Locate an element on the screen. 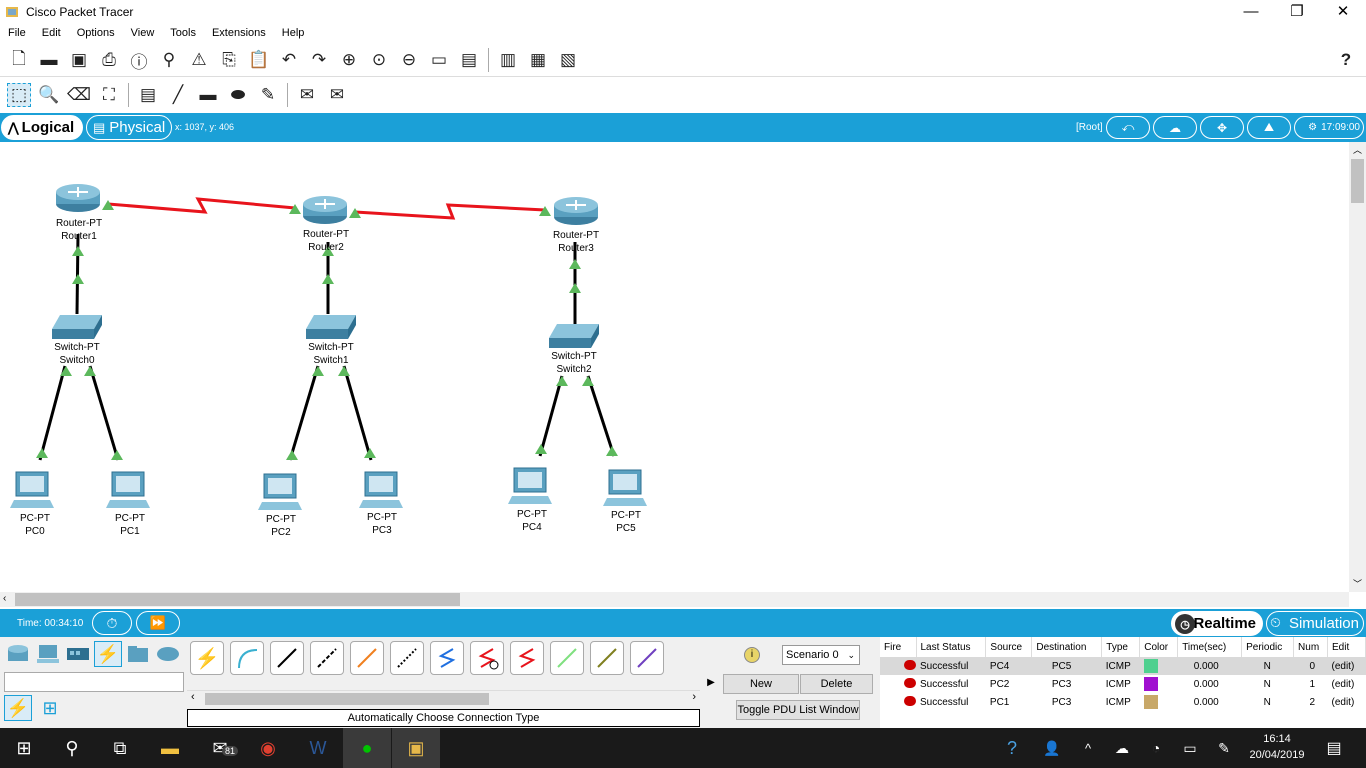 This screenshot has width=1366, height=768. root-label: [Root] is located at coordinates (1089, 127).